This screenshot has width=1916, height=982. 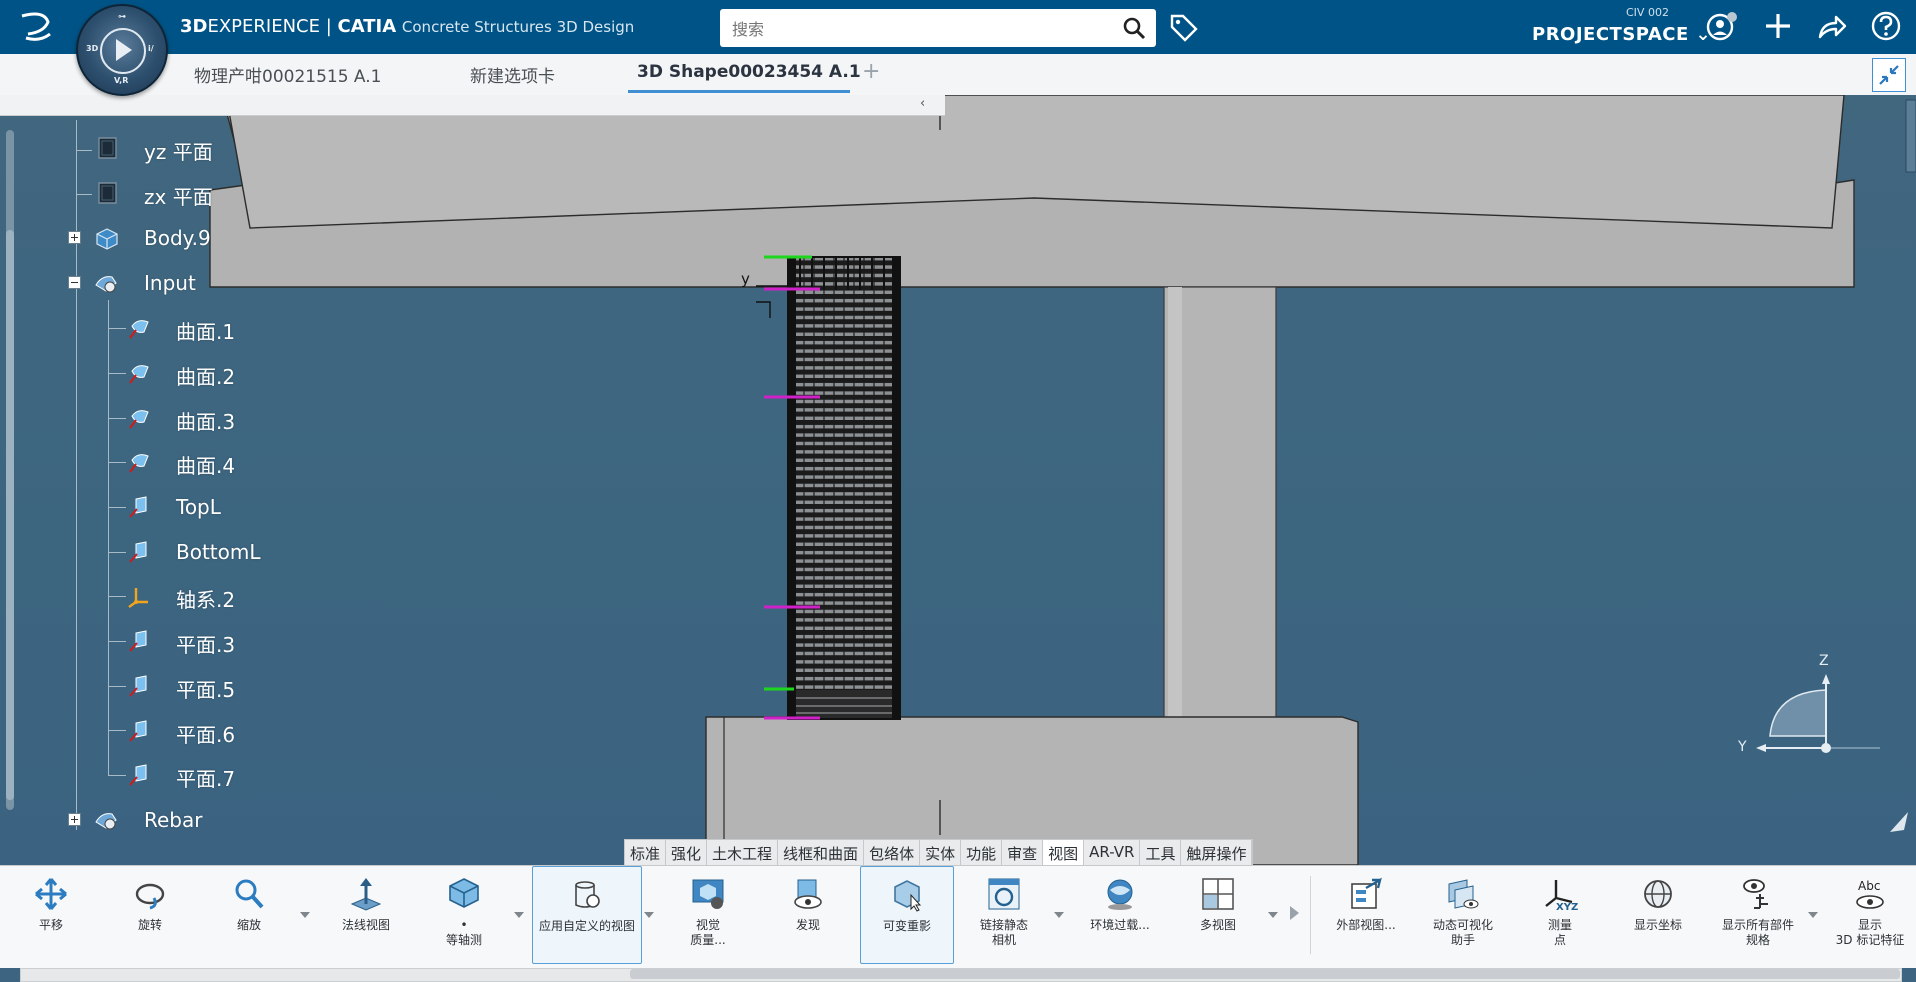 What do you see at coordinates (248, 925) in the screenshot?
I see `zoom-label: 缩放` at bounding box center [248, 925].